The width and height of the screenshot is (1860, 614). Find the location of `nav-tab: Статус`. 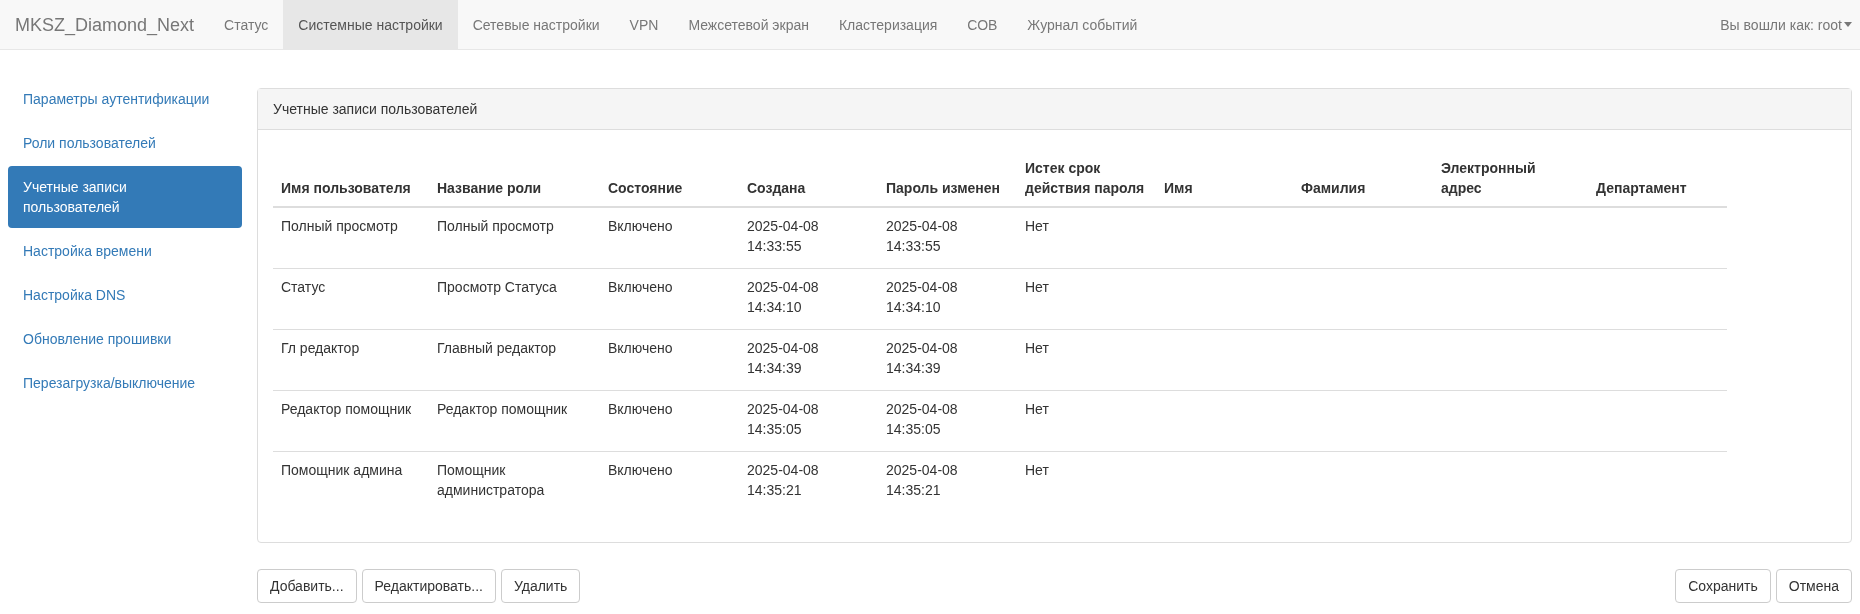

nav-tab: Статус is located at coordinates (246, 24).